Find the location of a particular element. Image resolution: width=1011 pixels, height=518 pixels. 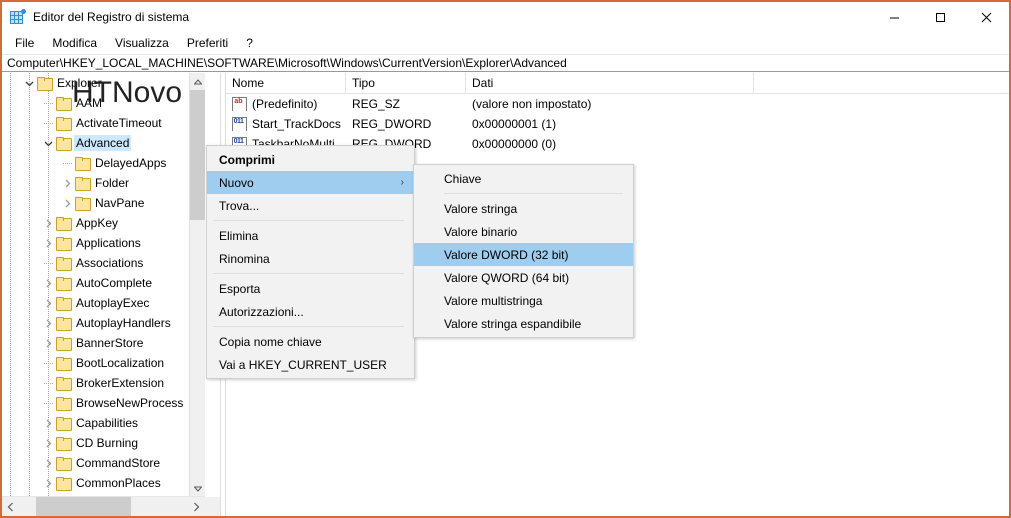

column-header-dati: Dati is located at coordinates (610, 83).